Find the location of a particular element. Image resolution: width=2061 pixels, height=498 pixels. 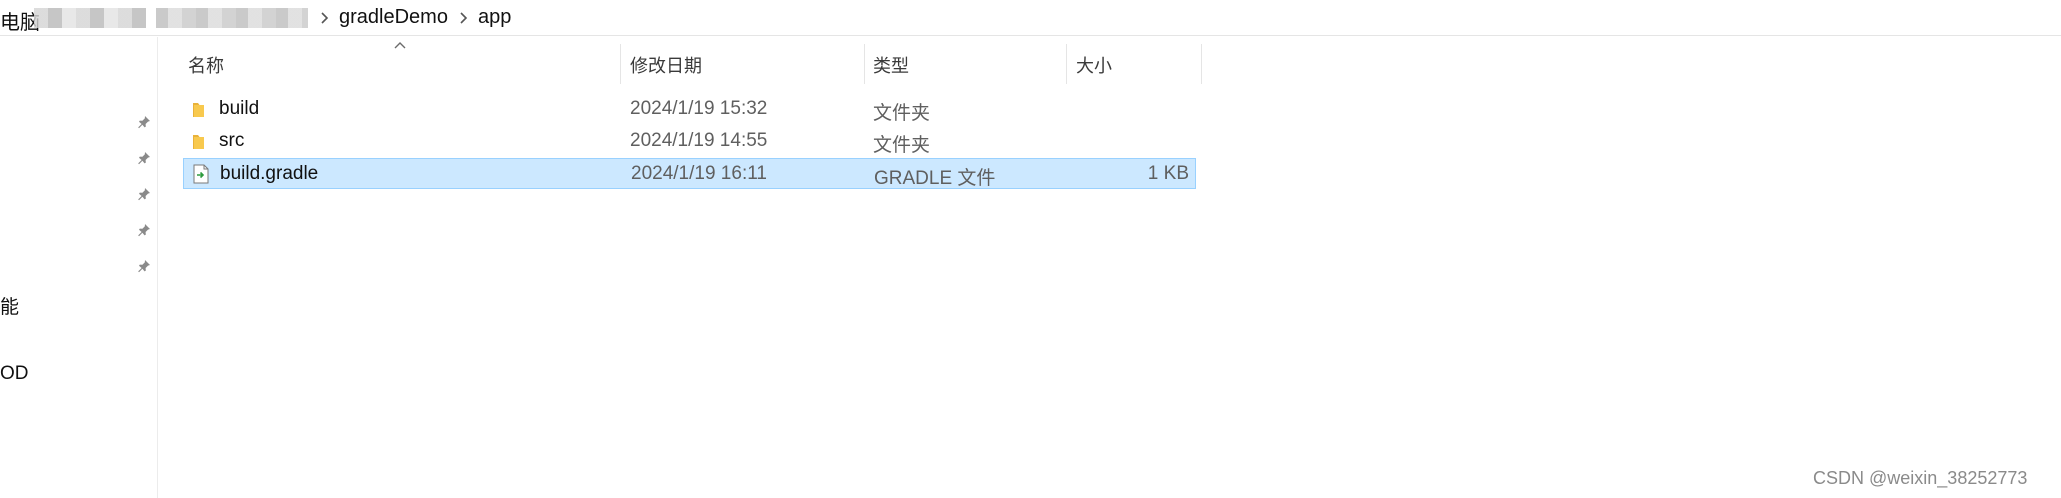

column-header-size: 大小 is located at coordinates (1094, 65).